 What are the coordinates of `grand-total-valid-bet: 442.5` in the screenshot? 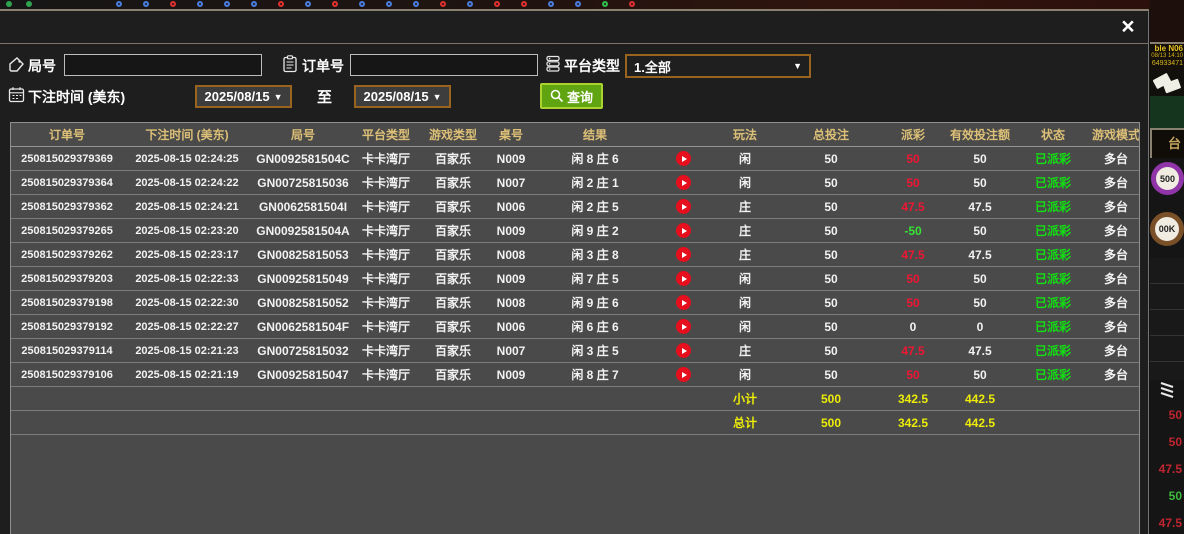 It's located at (980, 422).